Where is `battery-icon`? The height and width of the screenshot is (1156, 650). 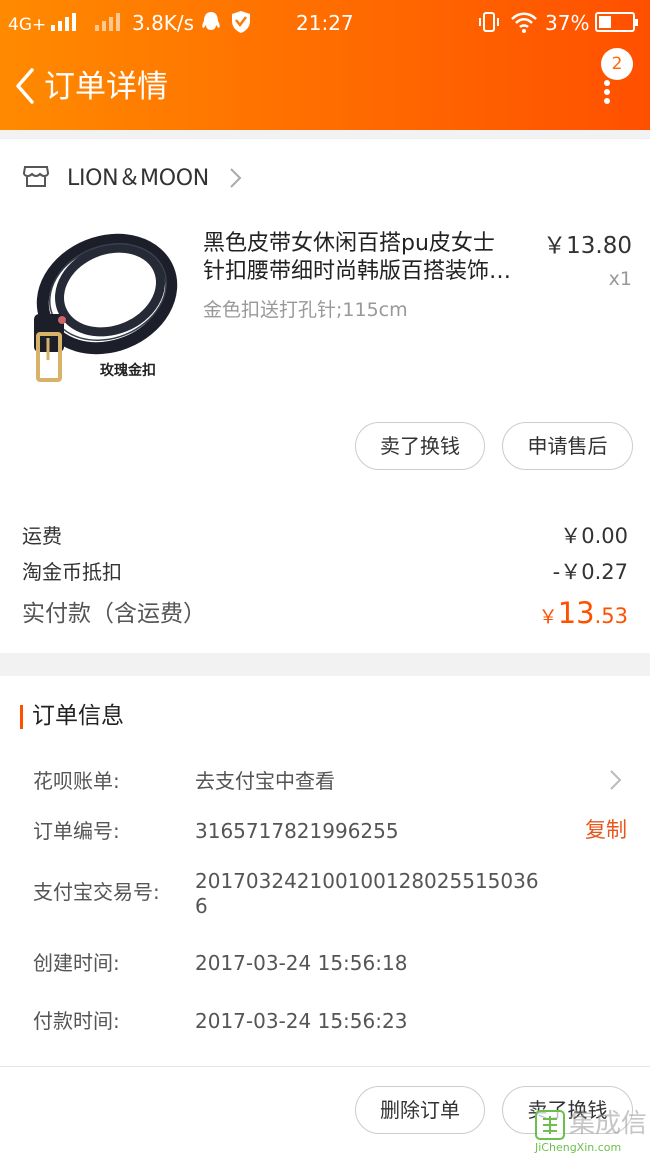 battery-icon is located at coordinates (616, 22).